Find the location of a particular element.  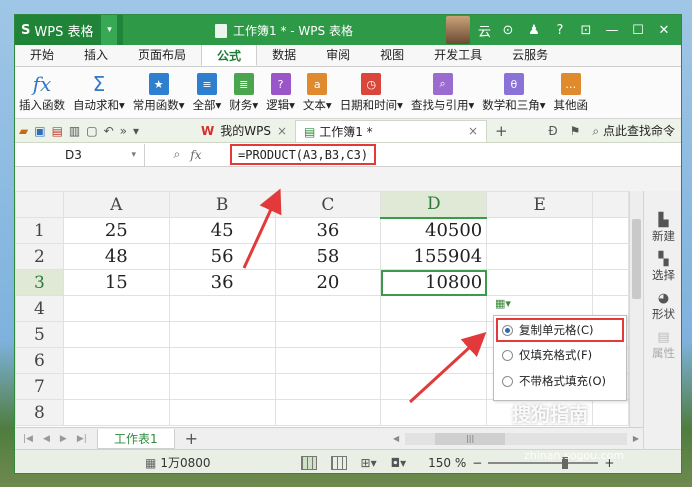

cell-b7 is located at coordinates (222, 386).